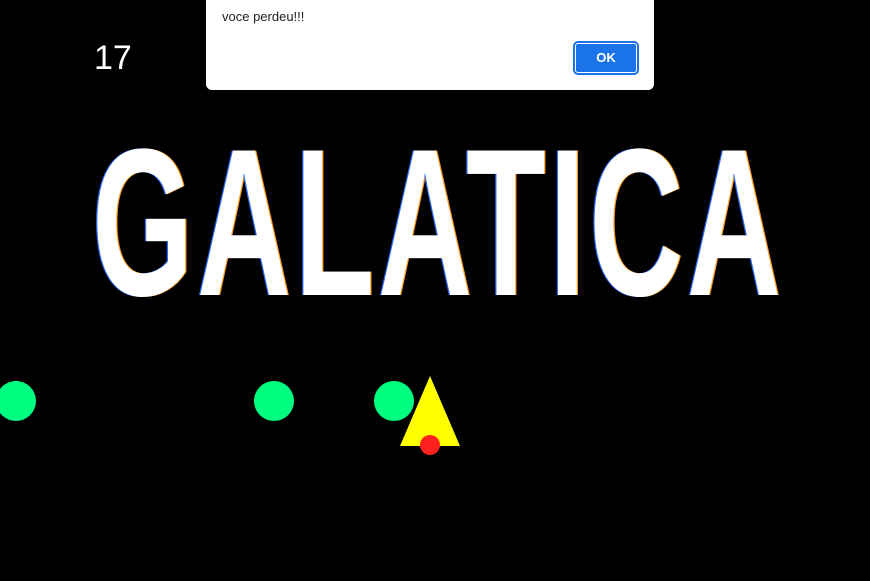 The image size is (870, 581). What do you see at coordinates (113, 58) in the screenshot?
I see `score-display: 17` at bounding box center [113, 58].